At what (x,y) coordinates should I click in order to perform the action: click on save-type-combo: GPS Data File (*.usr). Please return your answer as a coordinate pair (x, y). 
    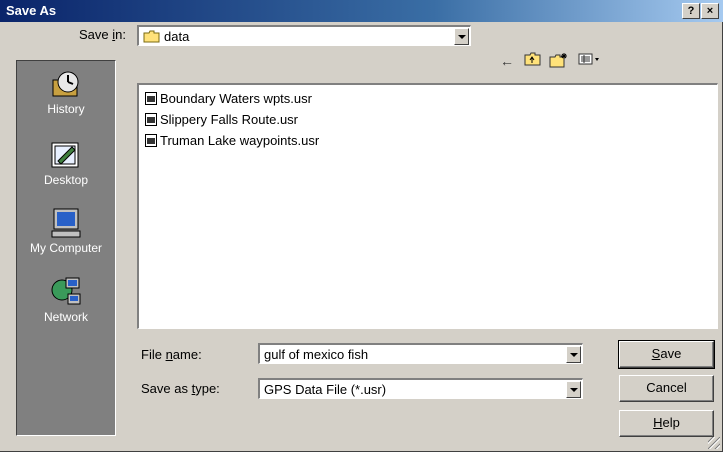
    Looking at the image, I should click on (420, 388).